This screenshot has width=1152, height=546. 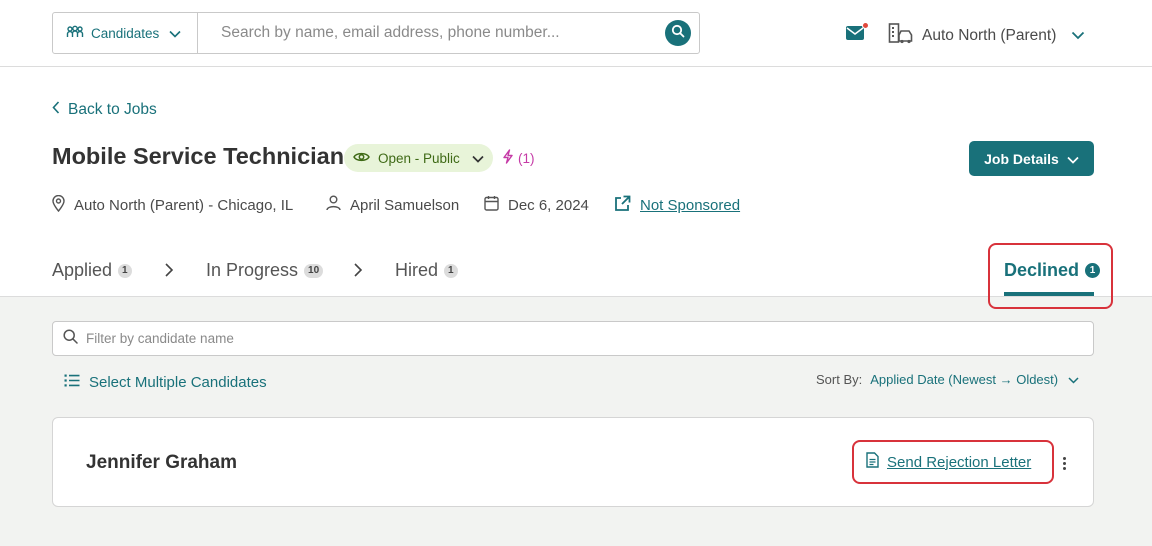 I want to click on global-search: Candidates, so click(x=376, y=33).